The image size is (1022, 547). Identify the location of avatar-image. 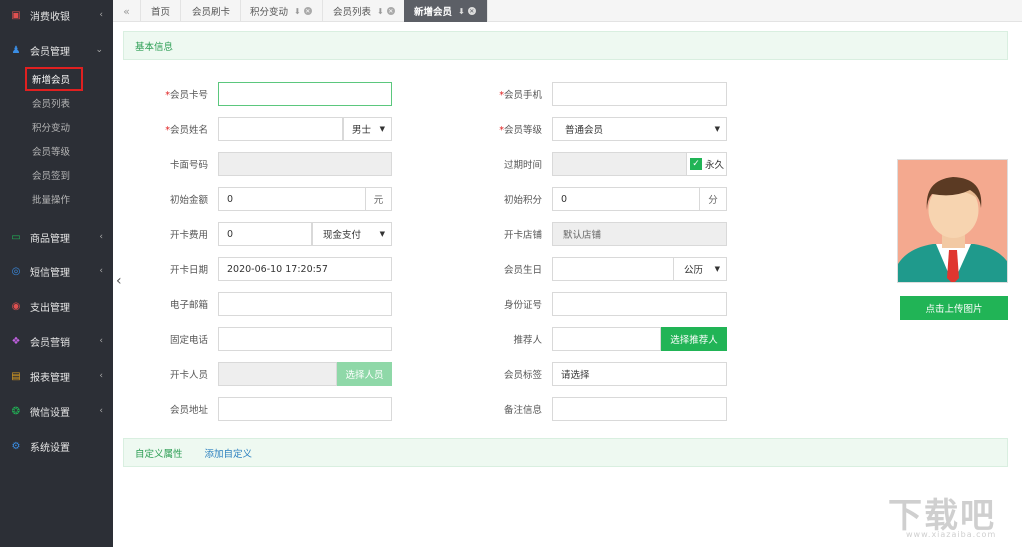
(952, 221).